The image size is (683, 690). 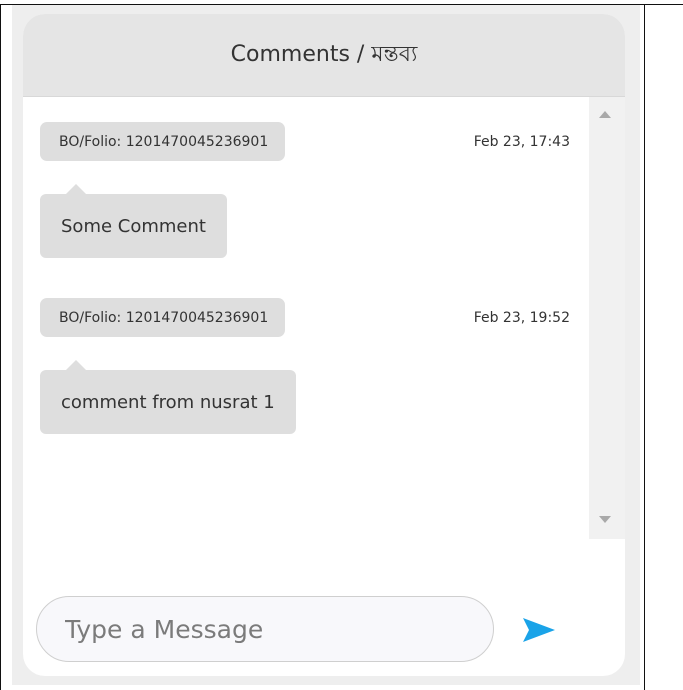 I want to click on message-bubble: Some Comment, so click(x=133, y=221).